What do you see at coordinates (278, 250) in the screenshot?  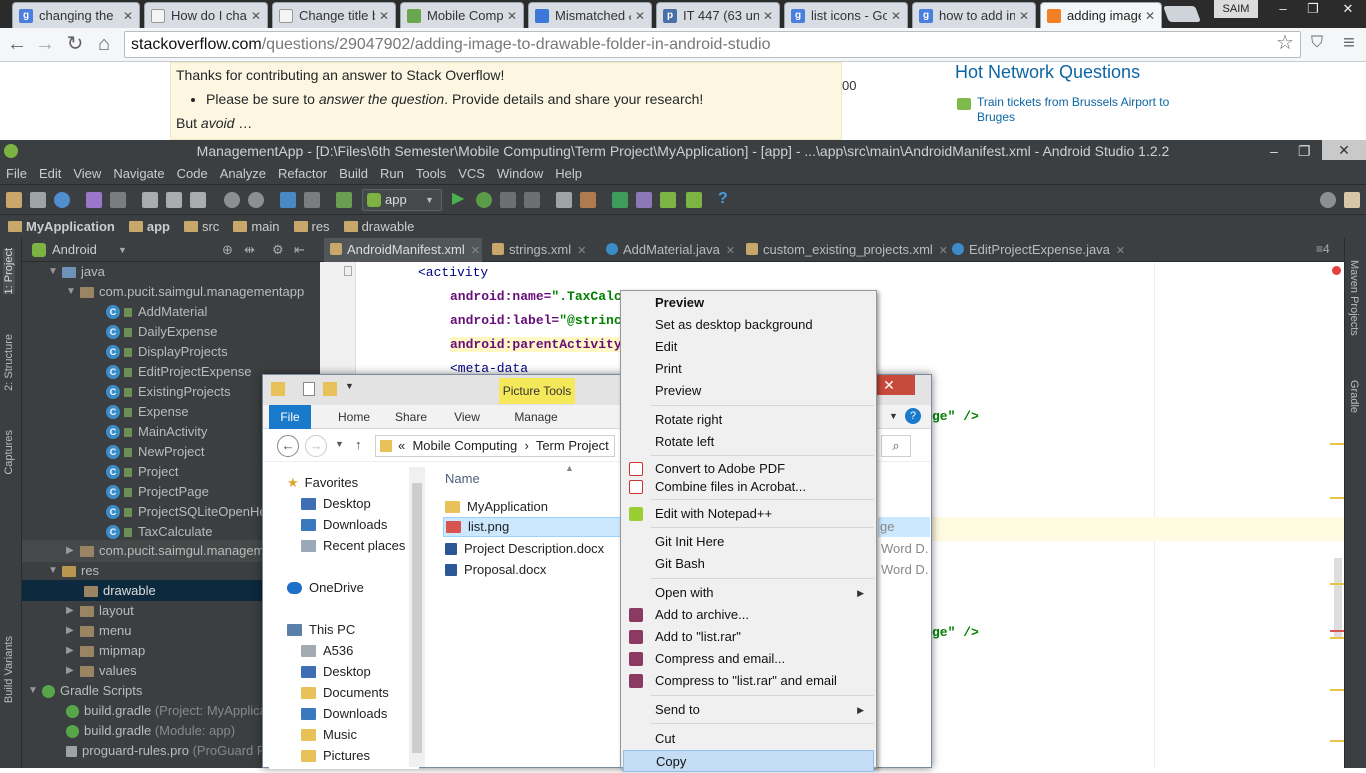 I see `settings-gear-icon: ⚙` at bounding box center [278, 250].